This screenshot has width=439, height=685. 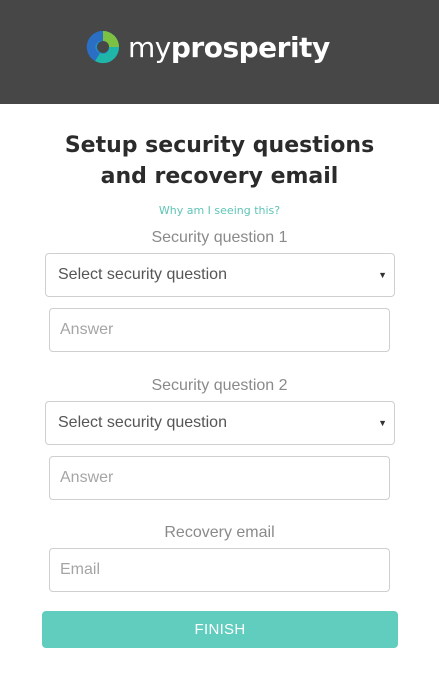 What do you see at coordinates (142, 274) in the screenshot?
I see `security-question-1-value: Select security question` at bounding box center [142, 274].